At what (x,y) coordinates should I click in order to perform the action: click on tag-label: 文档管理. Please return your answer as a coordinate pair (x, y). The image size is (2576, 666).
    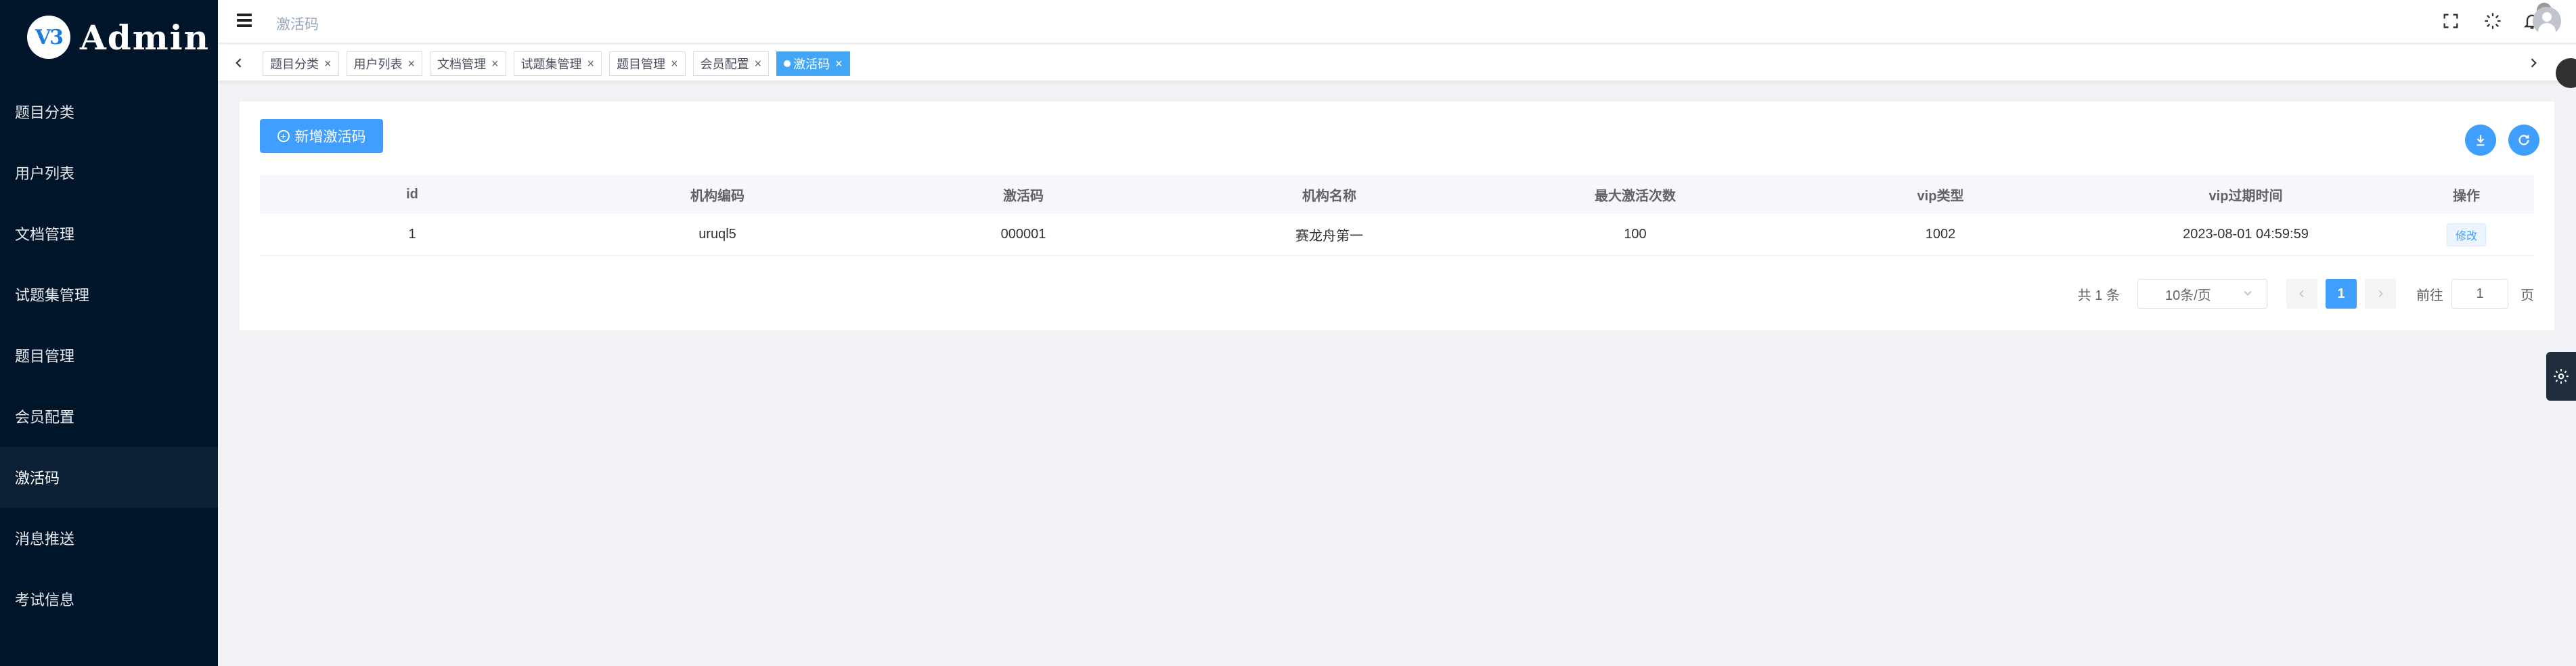
    Looking at the image, I should click on (462, 64).